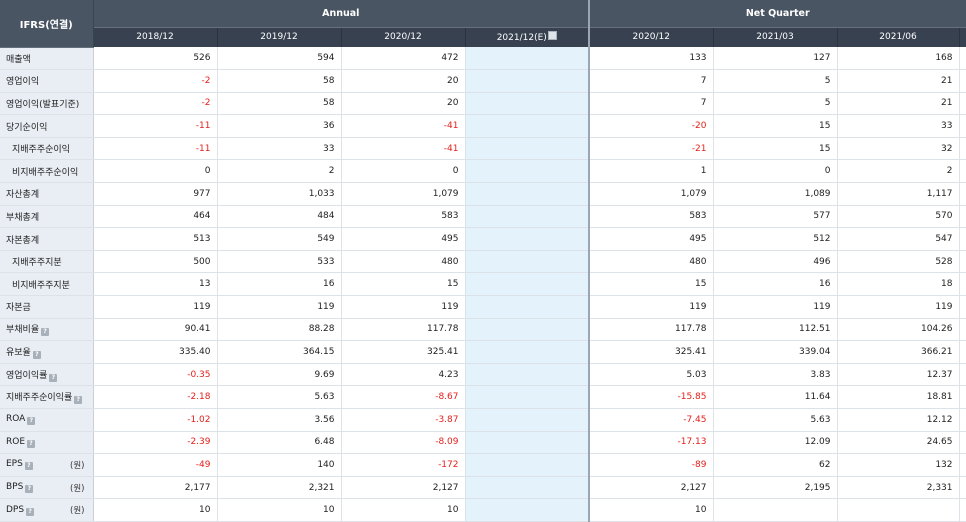 The height and width of the screenshot is (522, 966). I want to click on cell-value: 127, so click(775, 59).